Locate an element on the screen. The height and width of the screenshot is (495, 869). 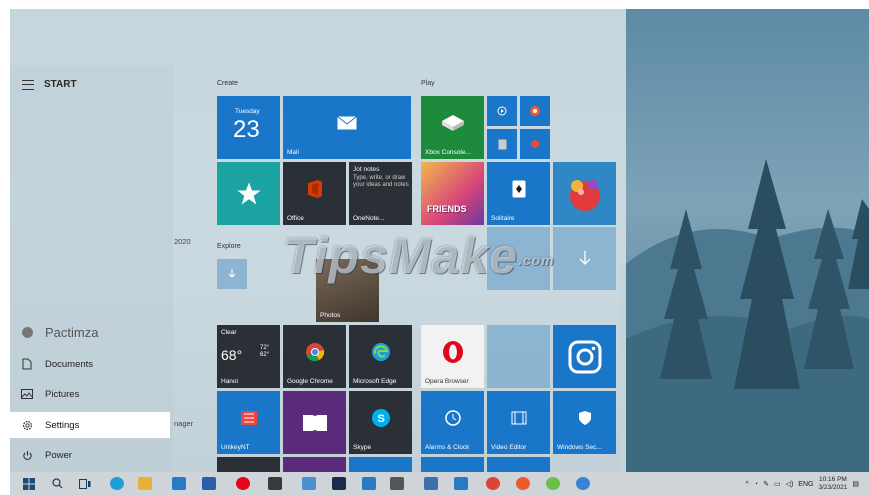
tile-label: Photos is located at coordinates (330, 315).